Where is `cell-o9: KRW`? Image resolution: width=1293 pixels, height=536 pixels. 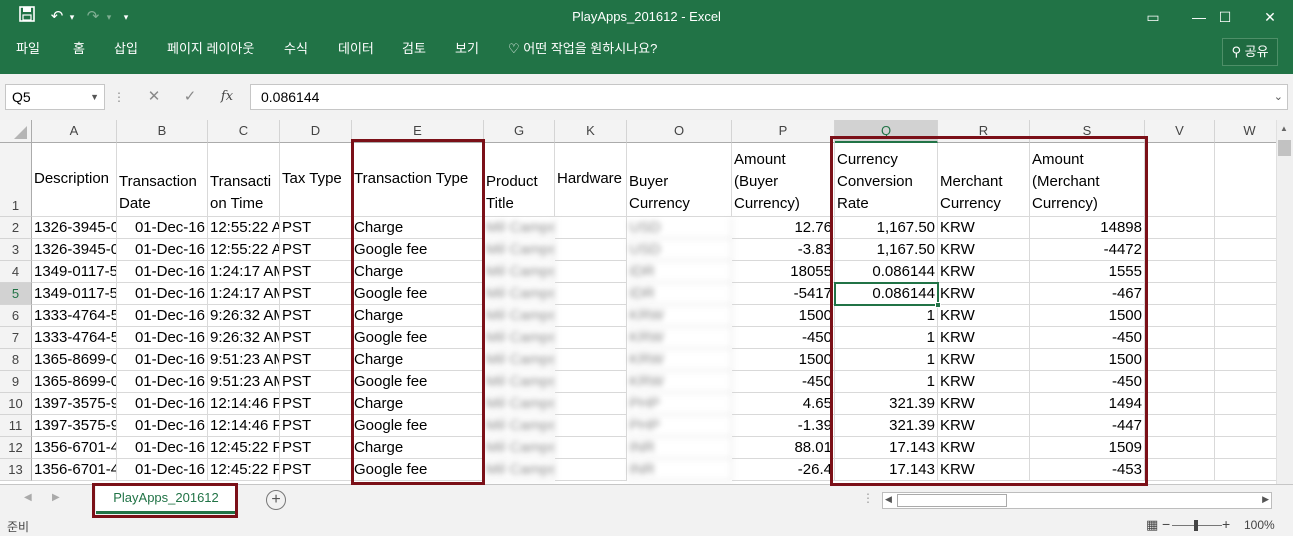 cell-o9: KRW is located at coordinates (679, 382).